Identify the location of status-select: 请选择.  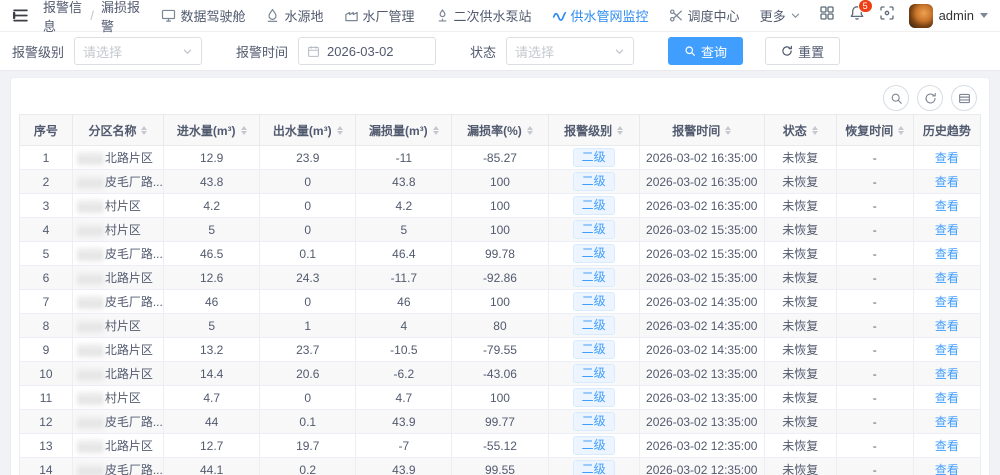
(570, 51).